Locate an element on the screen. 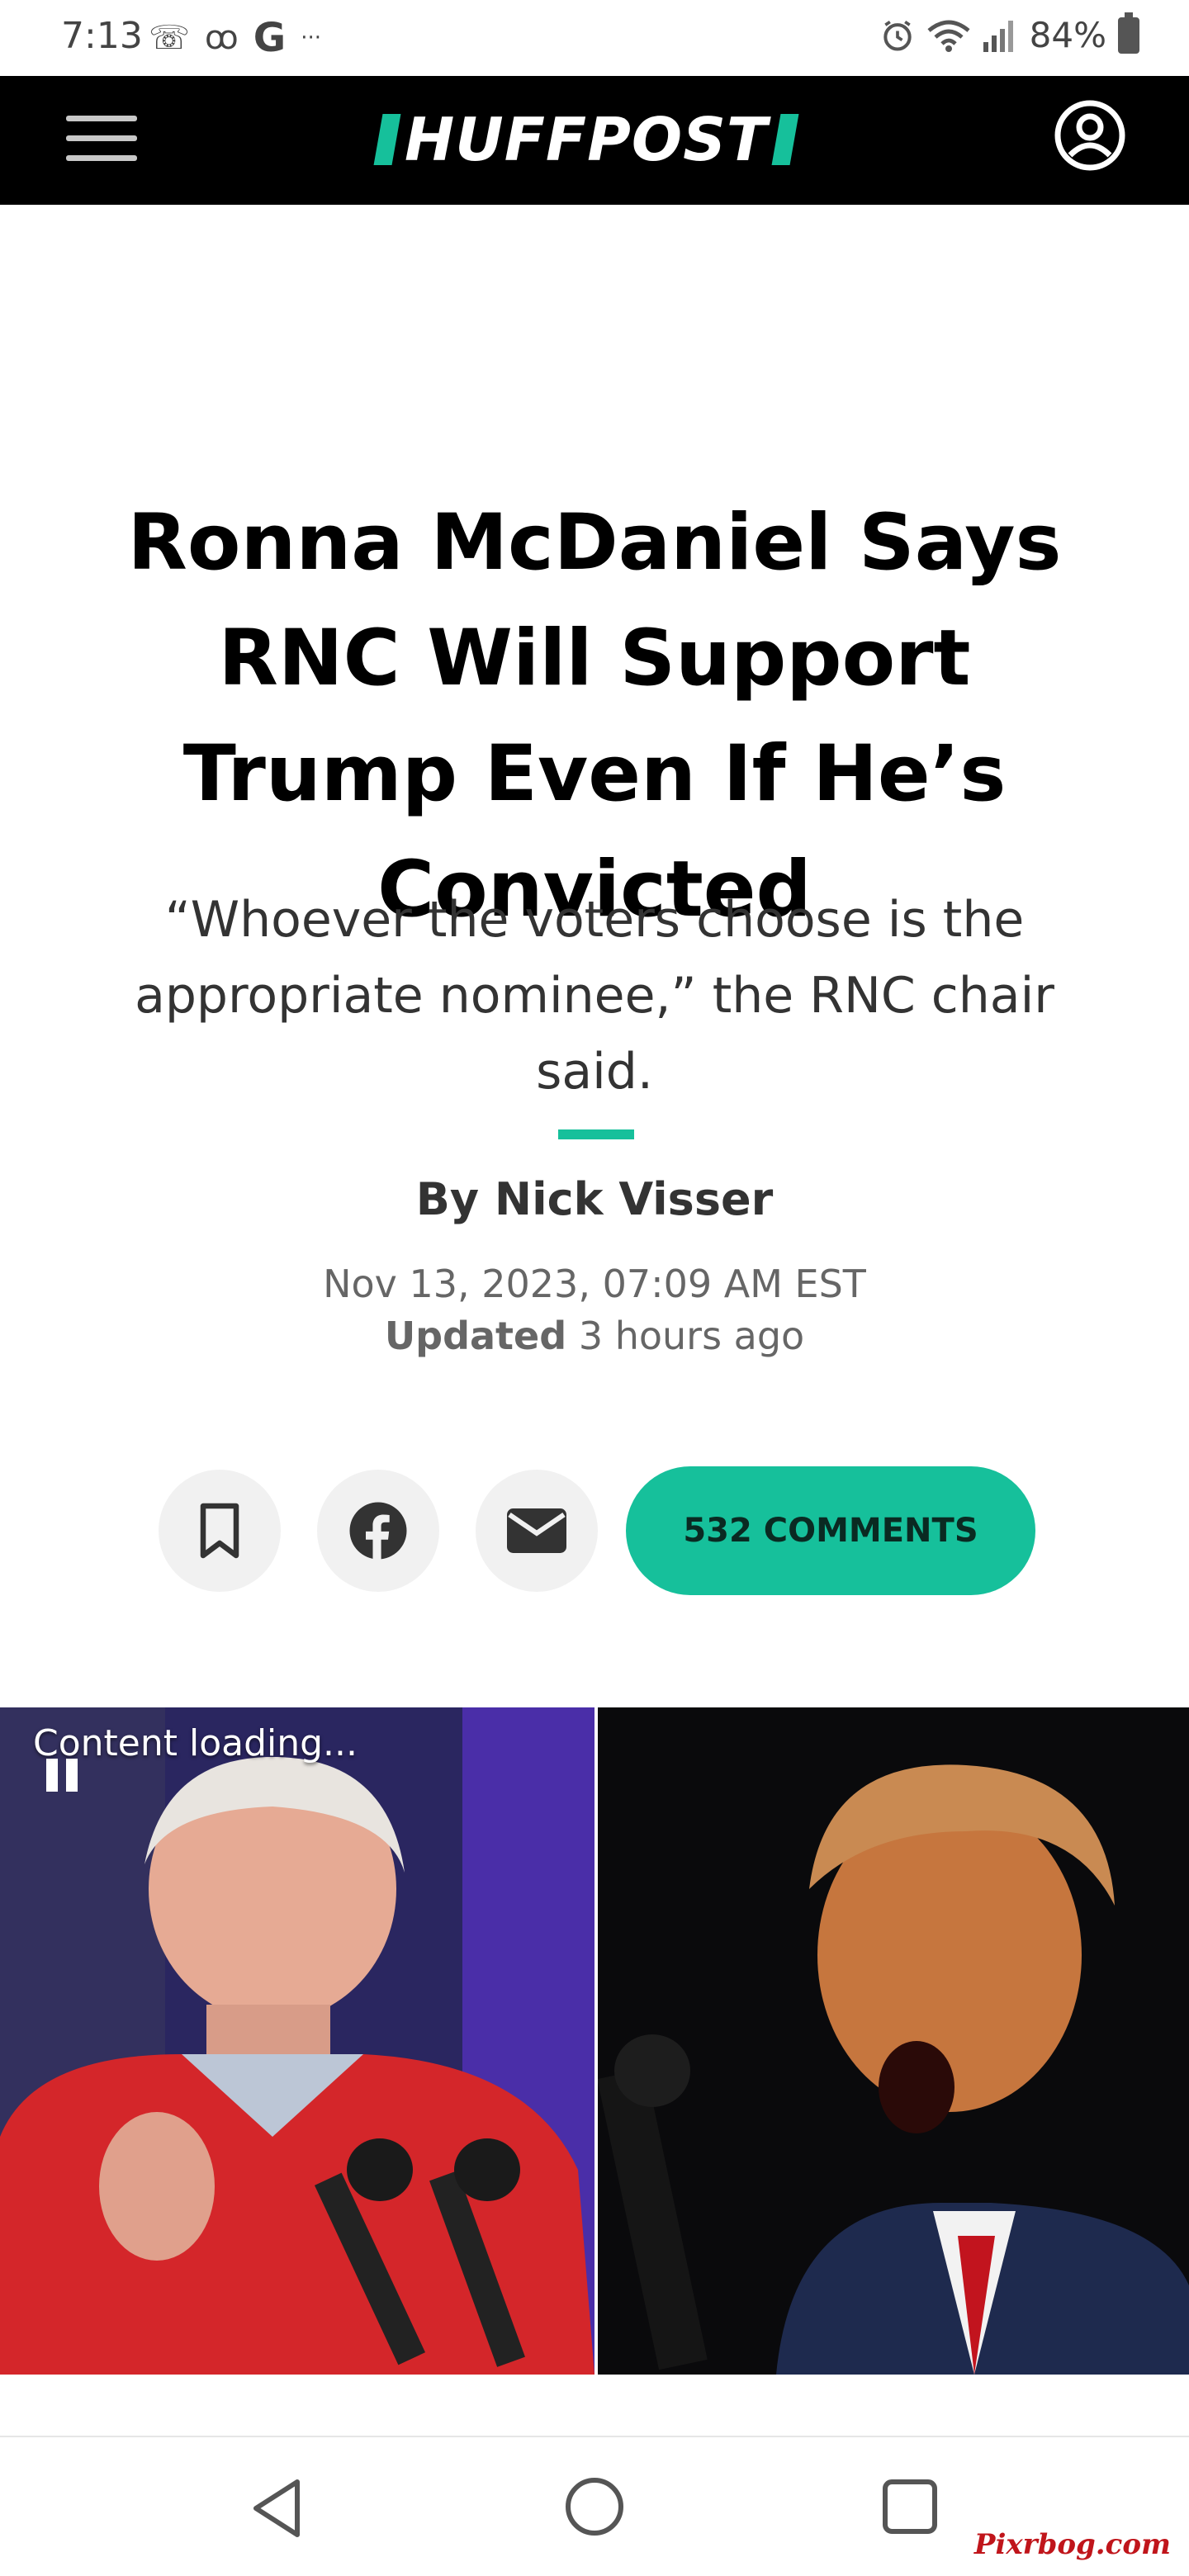 This screenshot has width=1189, height=2576. huffpost-logo: HUFFPOST is located at coordinates (586, 139).